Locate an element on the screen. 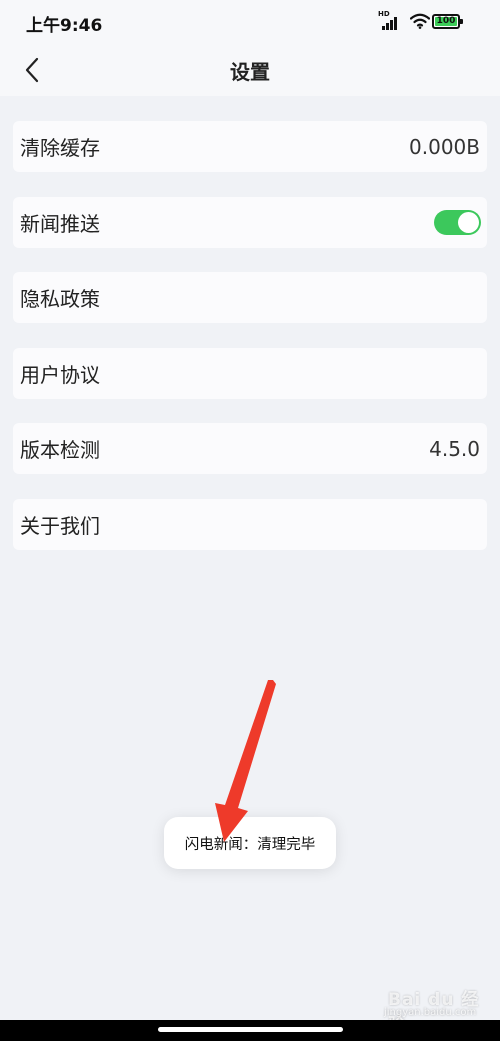 Image resolution: width=500 pixels, height=1041 pixels. settings-row-label: 版本检测 is located at coordinates (60, 450).